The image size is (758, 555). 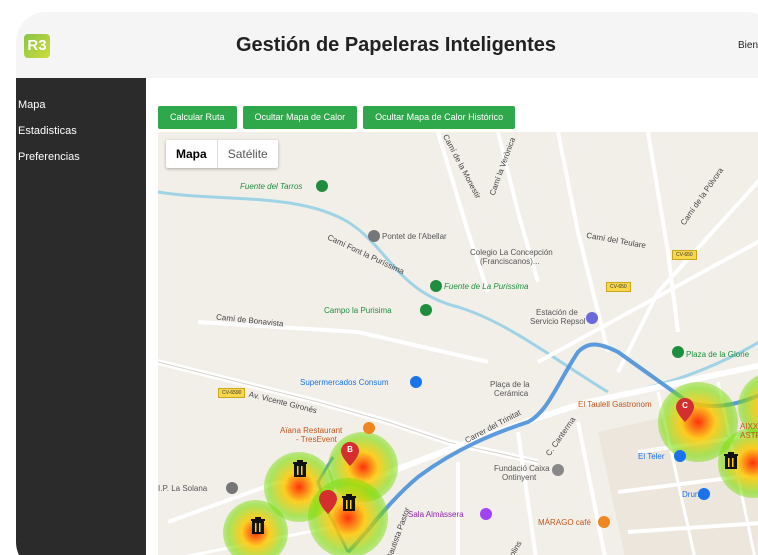 I want to click on fuel-icon, so click(x=592, y=318).